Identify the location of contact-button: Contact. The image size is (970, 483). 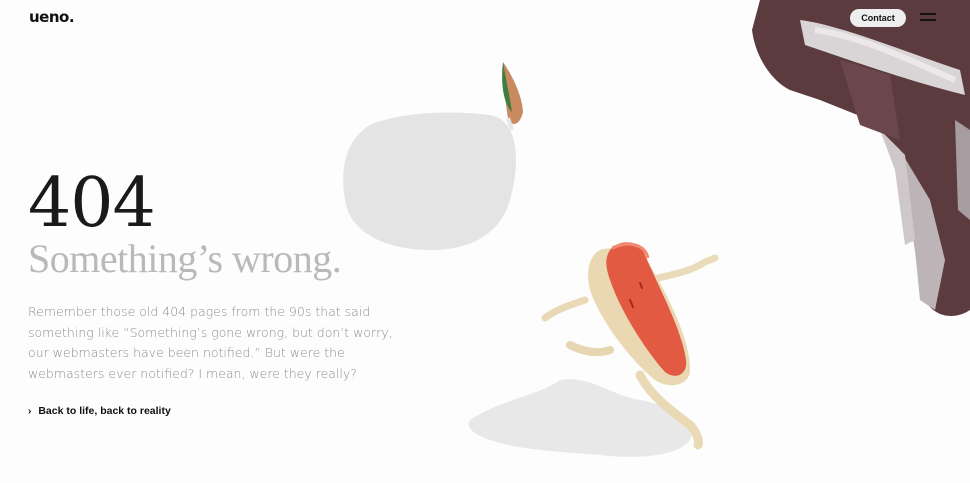
(878, 18).